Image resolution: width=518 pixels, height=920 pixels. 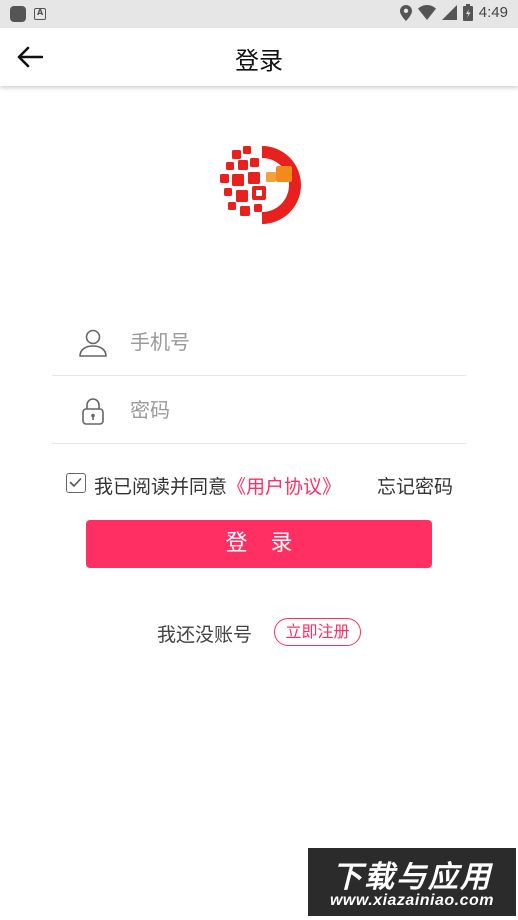 What do you see at coordinates (93, 411) in the screenshot?
I see `lock-icon` at bounding box center [93, 411].